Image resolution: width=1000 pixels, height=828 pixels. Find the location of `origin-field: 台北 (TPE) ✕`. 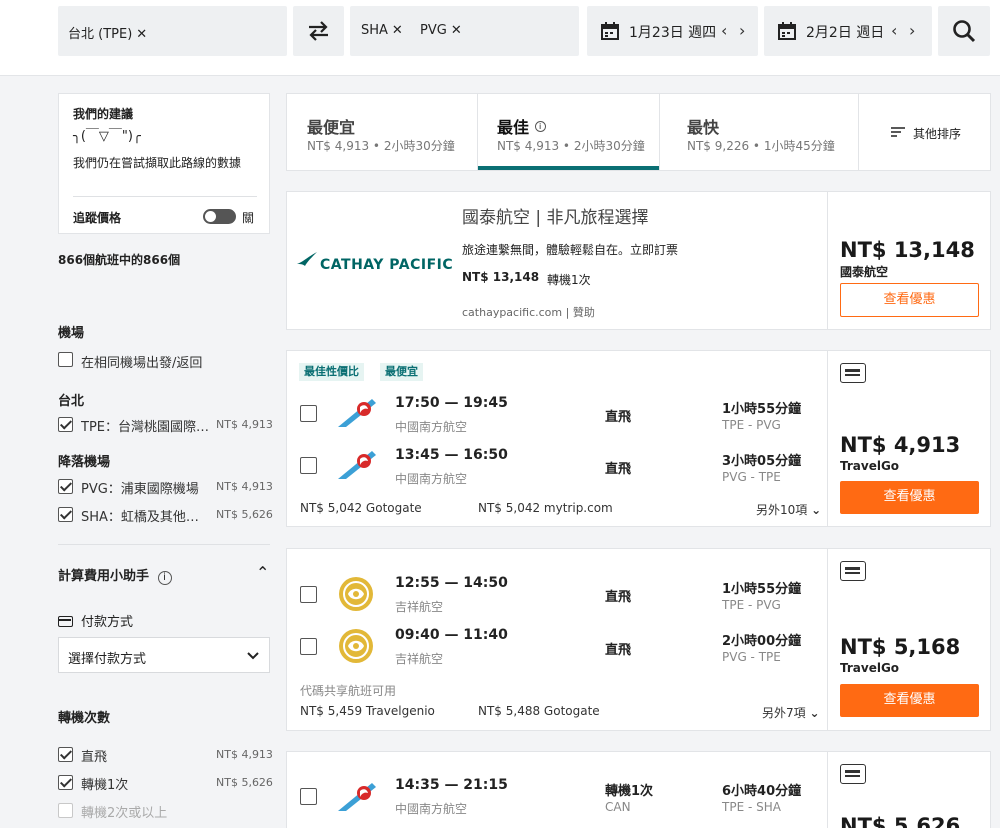

origin-field: 台北 (TPE) ✕ is located at coordinates (172, 31).